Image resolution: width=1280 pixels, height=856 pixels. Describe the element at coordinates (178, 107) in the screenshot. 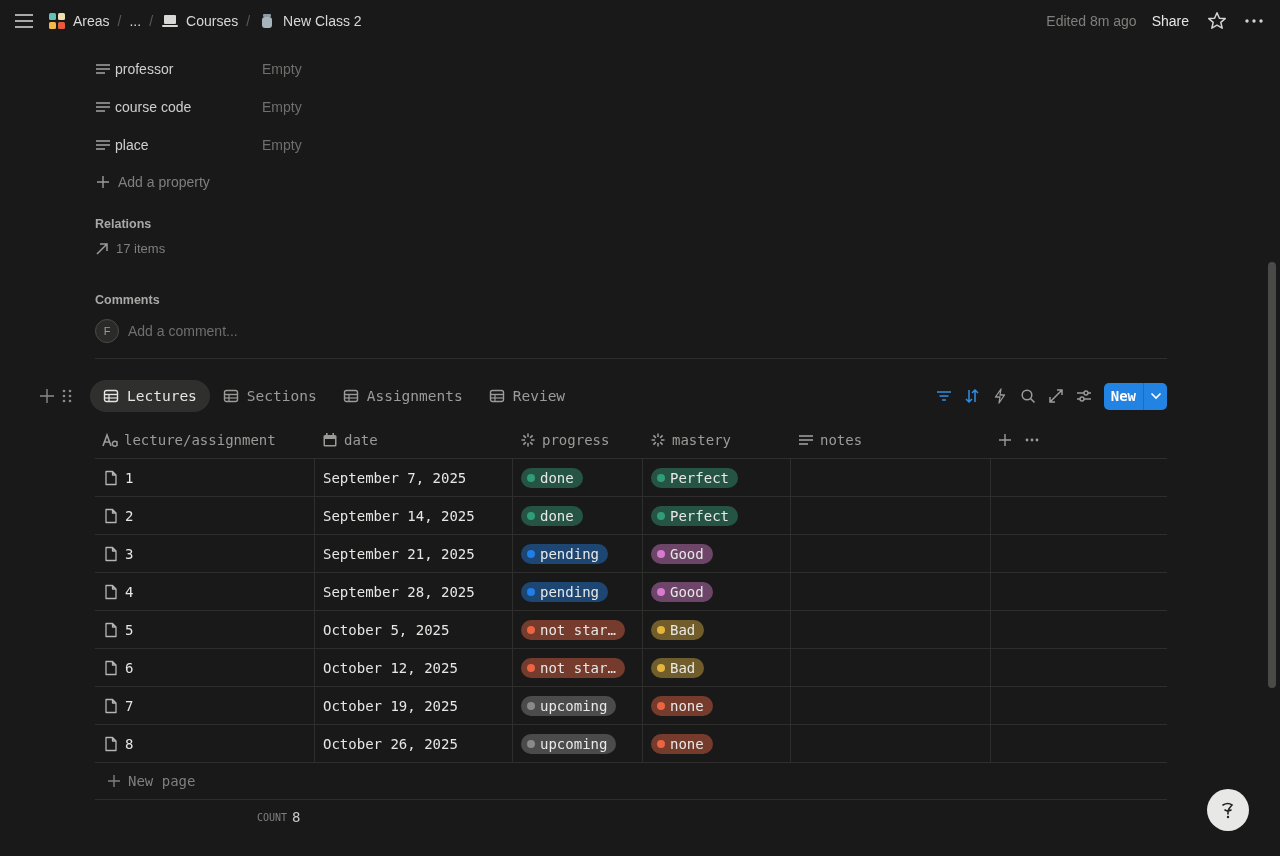

I see `property-name: course code` at that location.